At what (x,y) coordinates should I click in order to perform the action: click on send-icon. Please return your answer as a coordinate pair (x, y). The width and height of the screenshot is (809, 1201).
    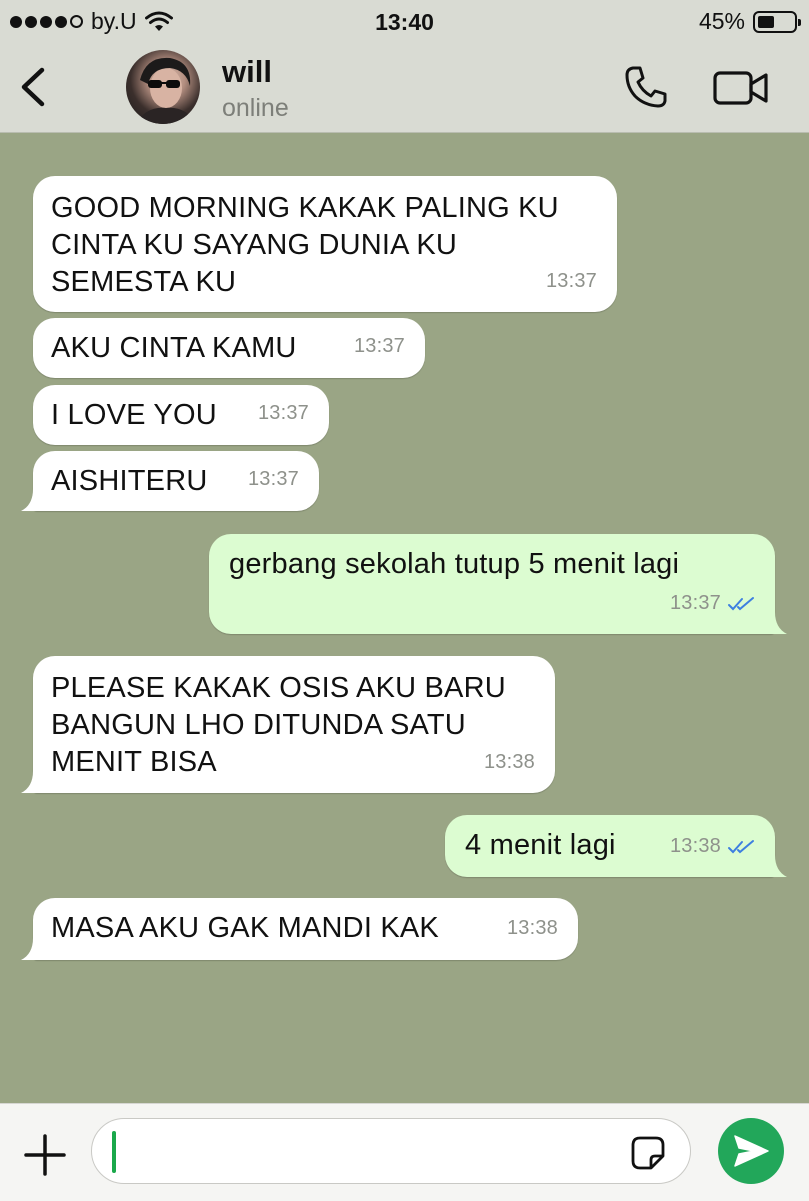
    Looking at the image, I should click on (751, 1151).